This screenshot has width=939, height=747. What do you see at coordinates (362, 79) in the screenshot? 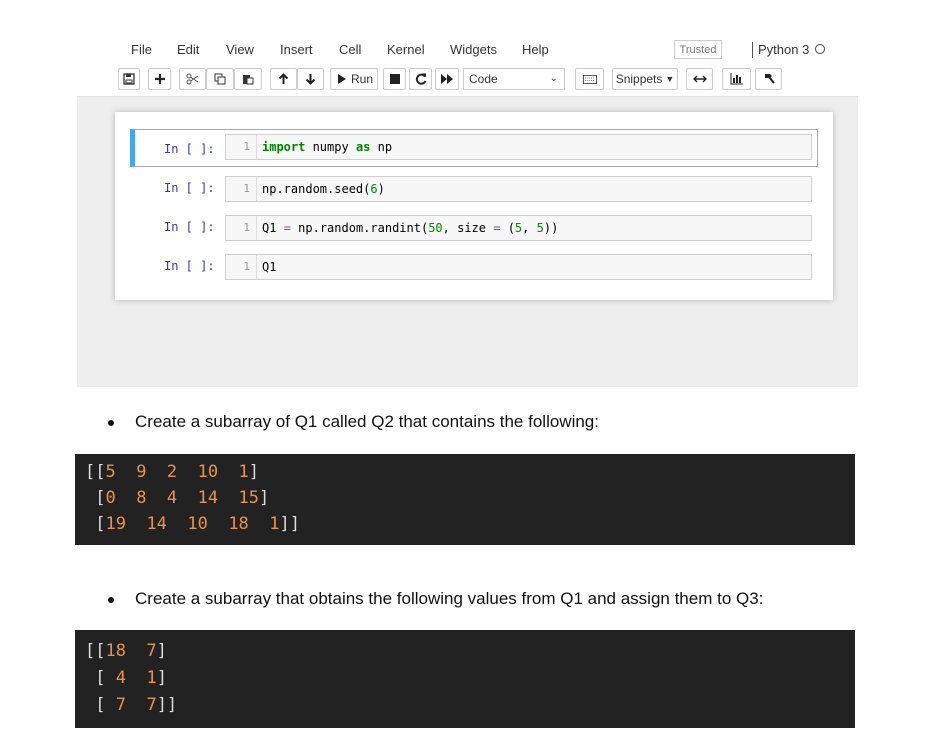
I see `run-label: Run` at bounding box center [362, 79].